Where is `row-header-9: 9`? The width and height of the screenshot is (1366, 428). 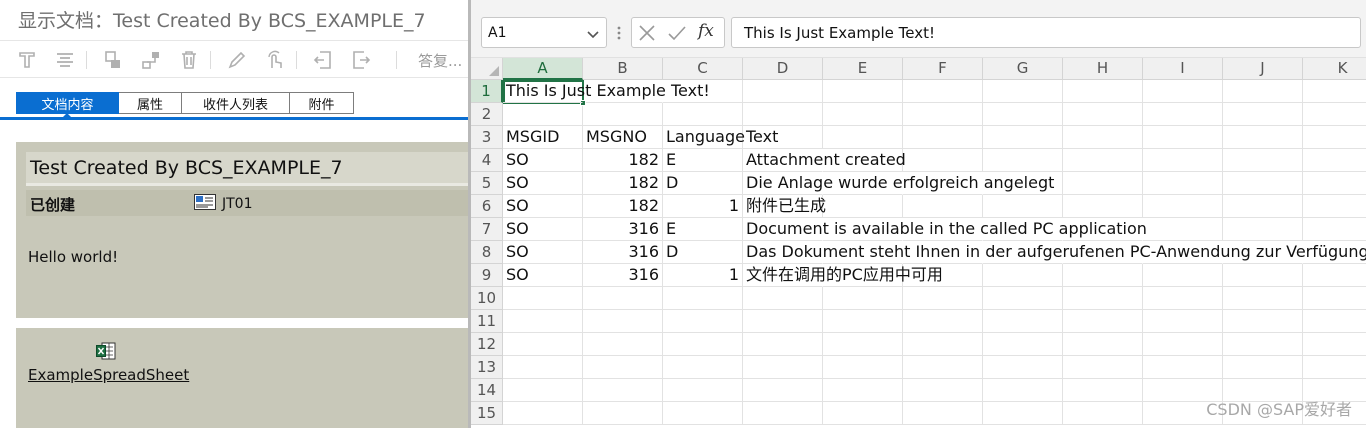 row-header-9: 9 is located at coordinates (487, 275).